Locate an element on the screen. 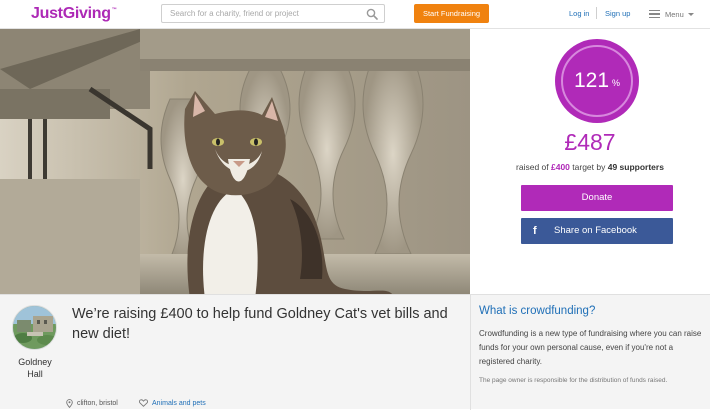 Image resolution: width=710 pixels, height=410 pixels. start-fundraising-button: Start Fundraising is located at coordinates (451, 13).